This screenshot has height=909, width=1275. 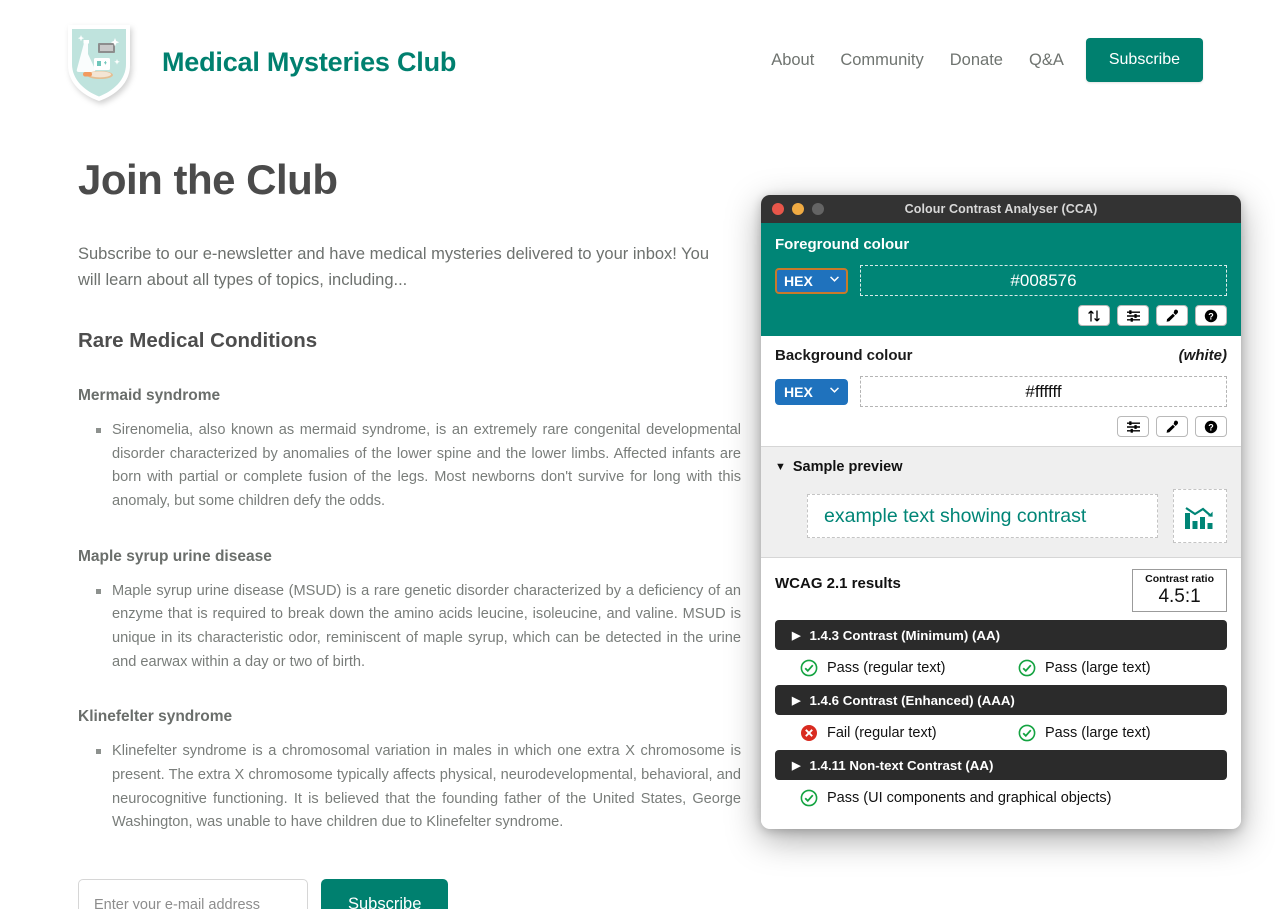 What do you see at coordinates (193, 893) in the screenshot?
I see `email-field` at bounding box center [193, 893].